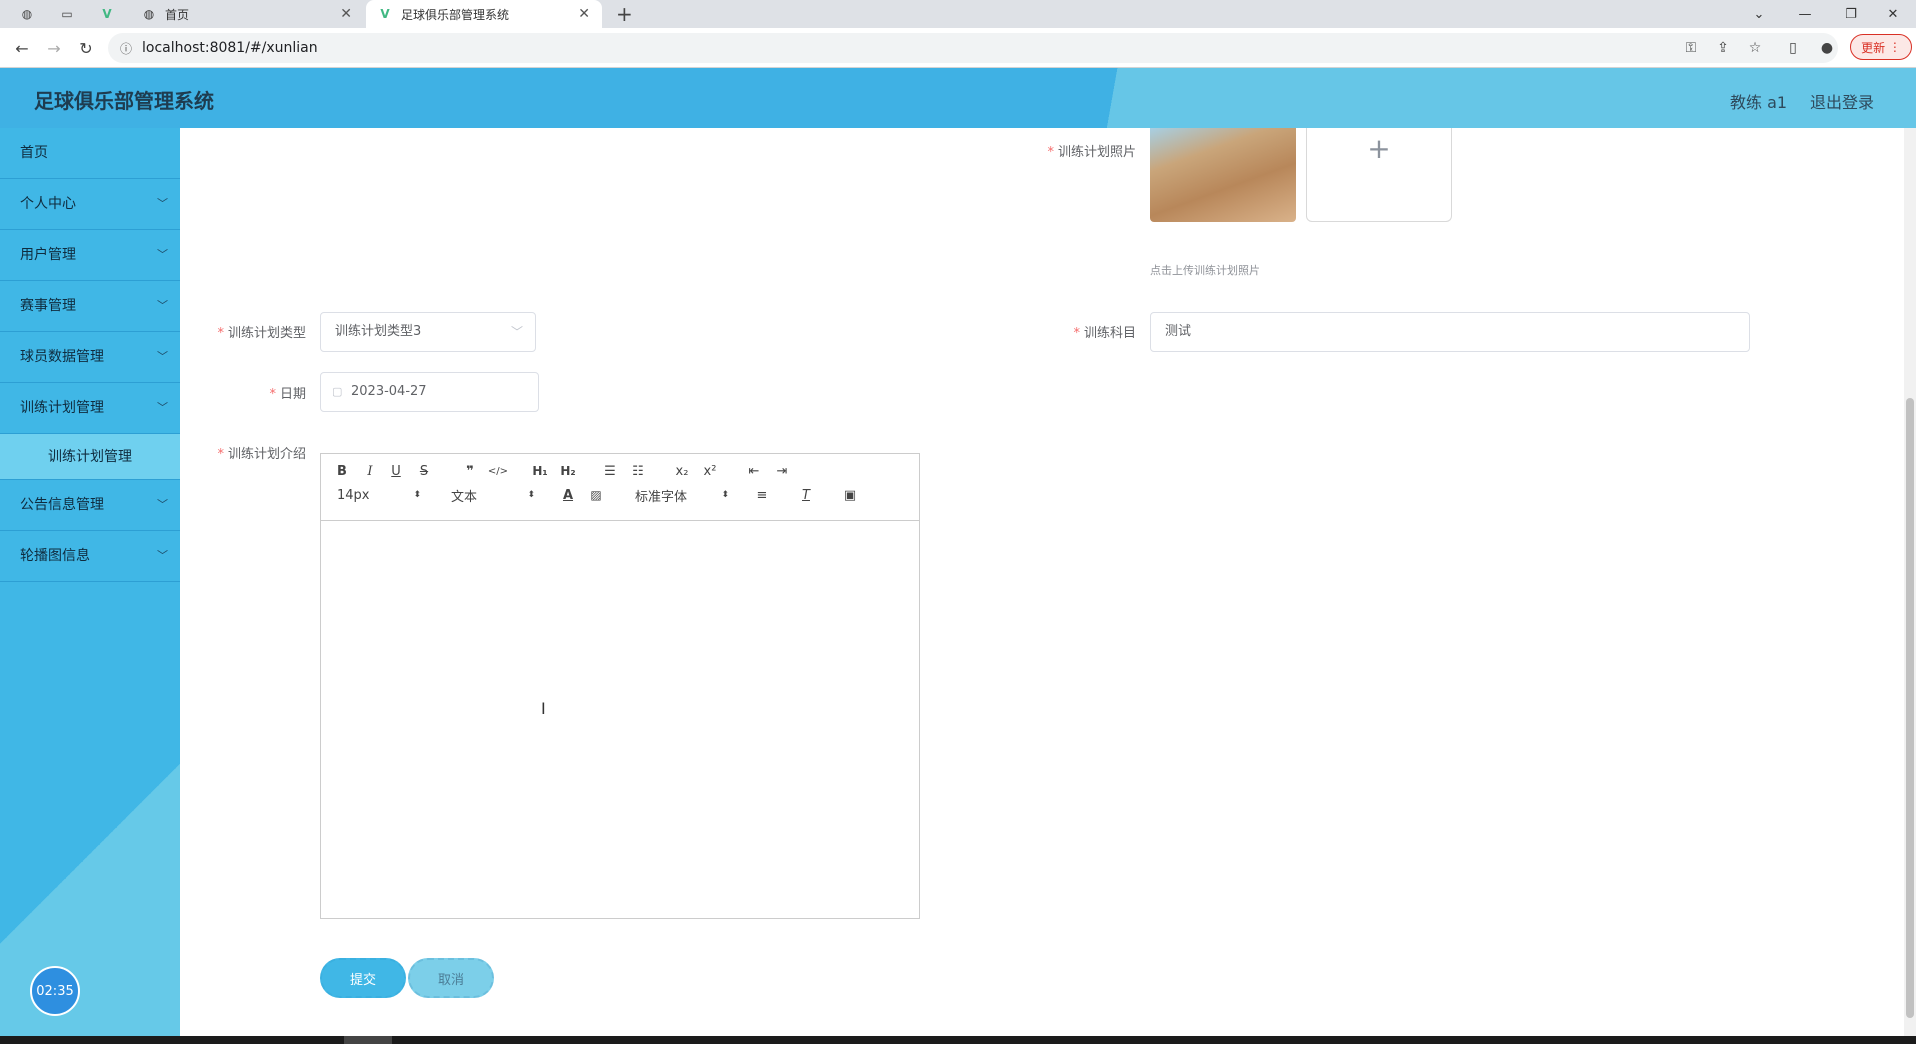 Image resolution: width=1916 pixels, height=1044 pixels. What do you see at coordinates (806, 495) in the screenshot?
I see `clear-format-icon: T` at bounding box center [806, 495].